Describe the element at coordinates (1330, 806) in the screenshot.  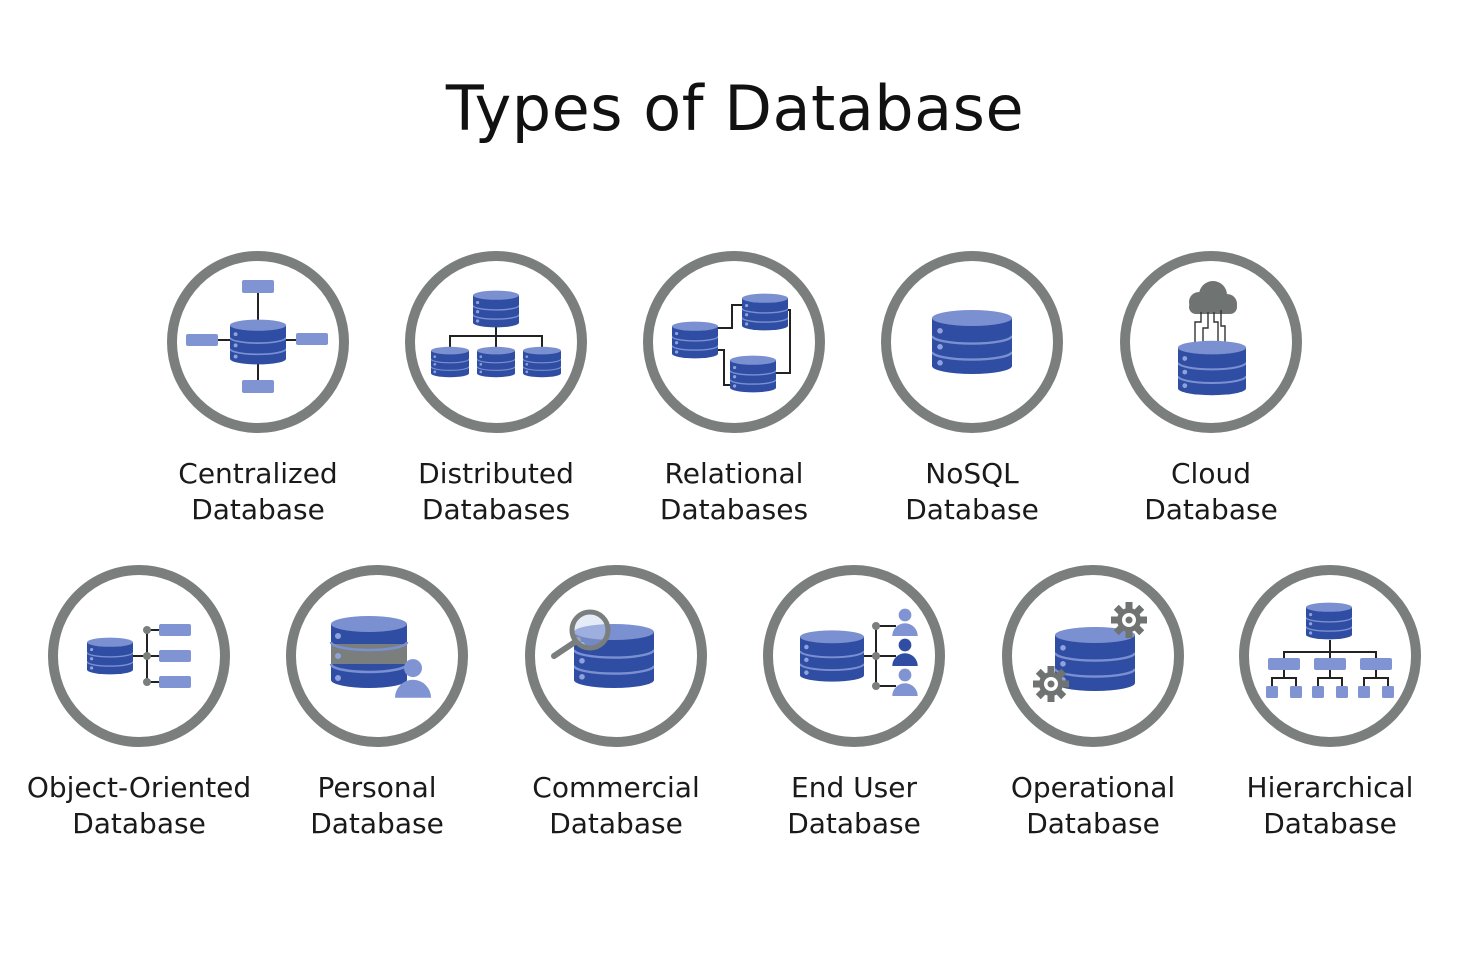
I see `database-type-label: Hierarchical Database` at that location.